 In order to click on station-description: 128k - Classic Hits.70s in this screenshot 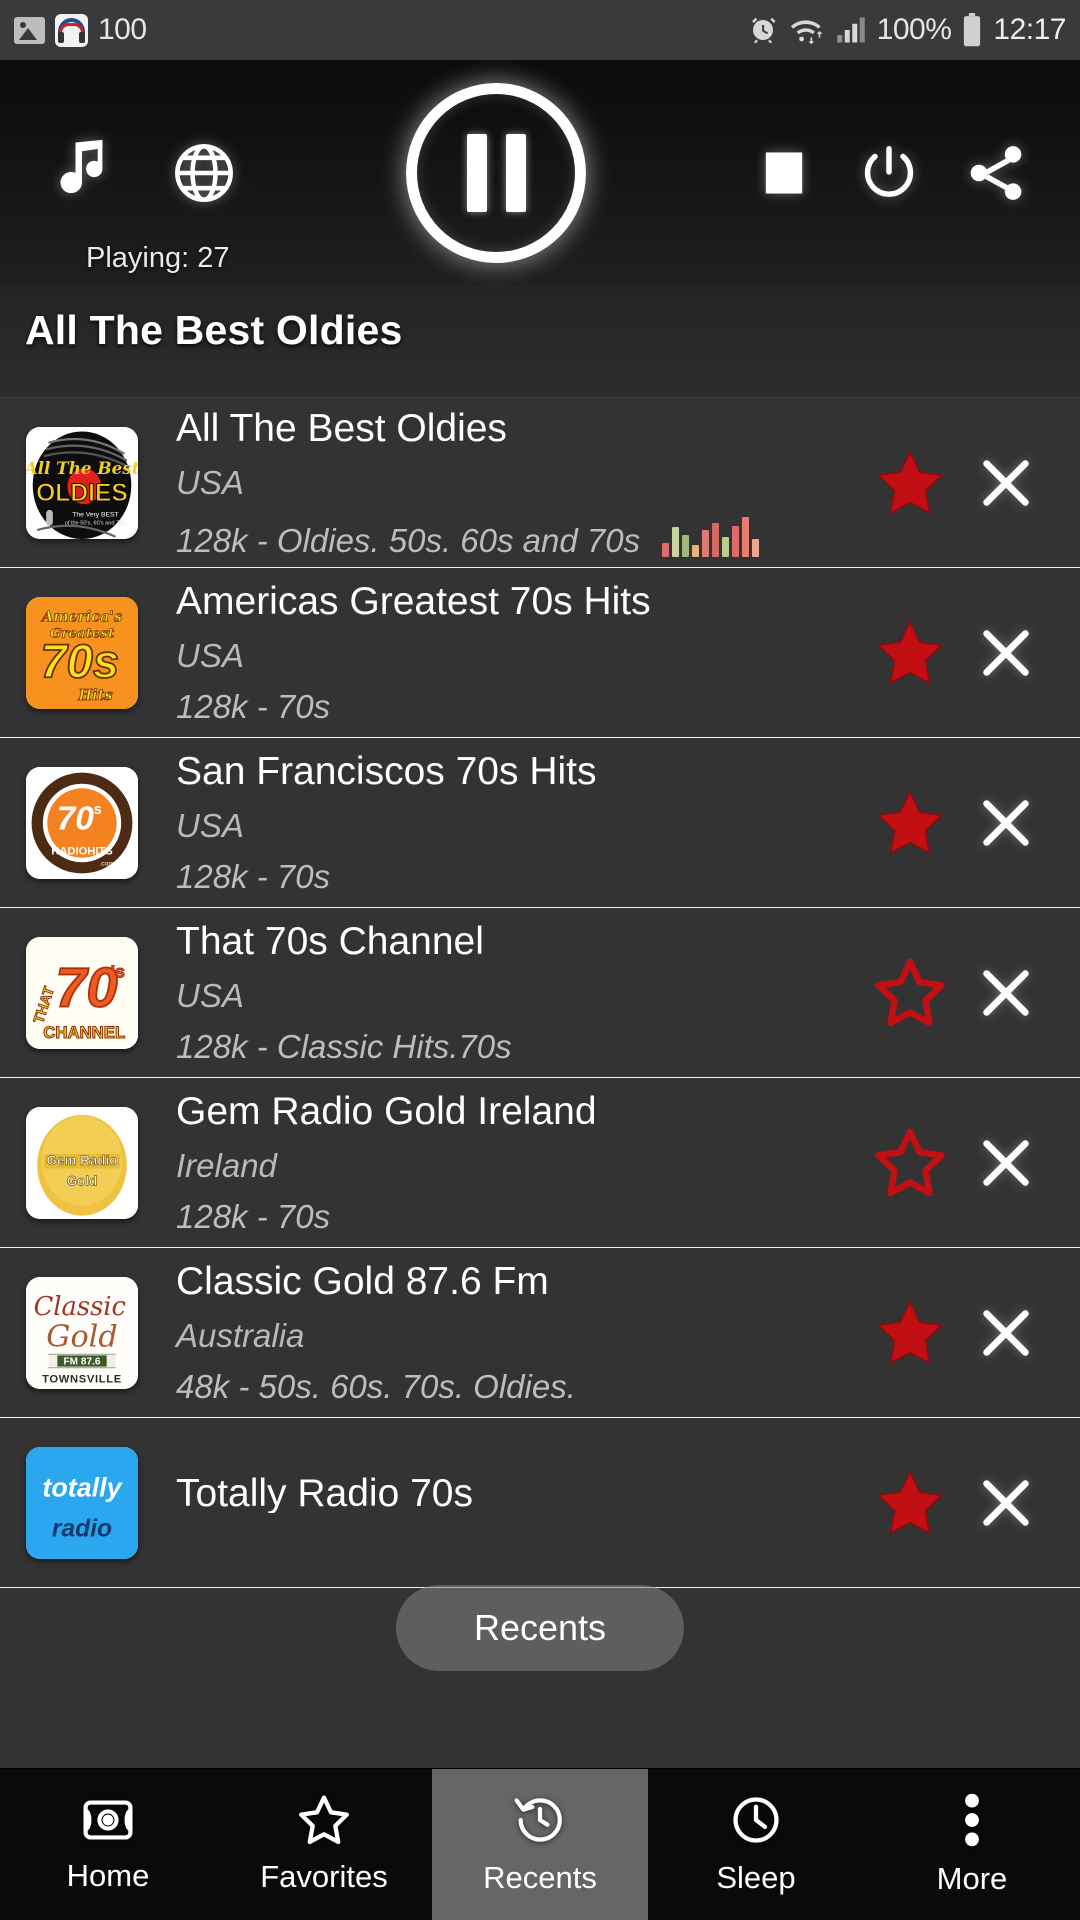, I will do `click(344, 1046)`.